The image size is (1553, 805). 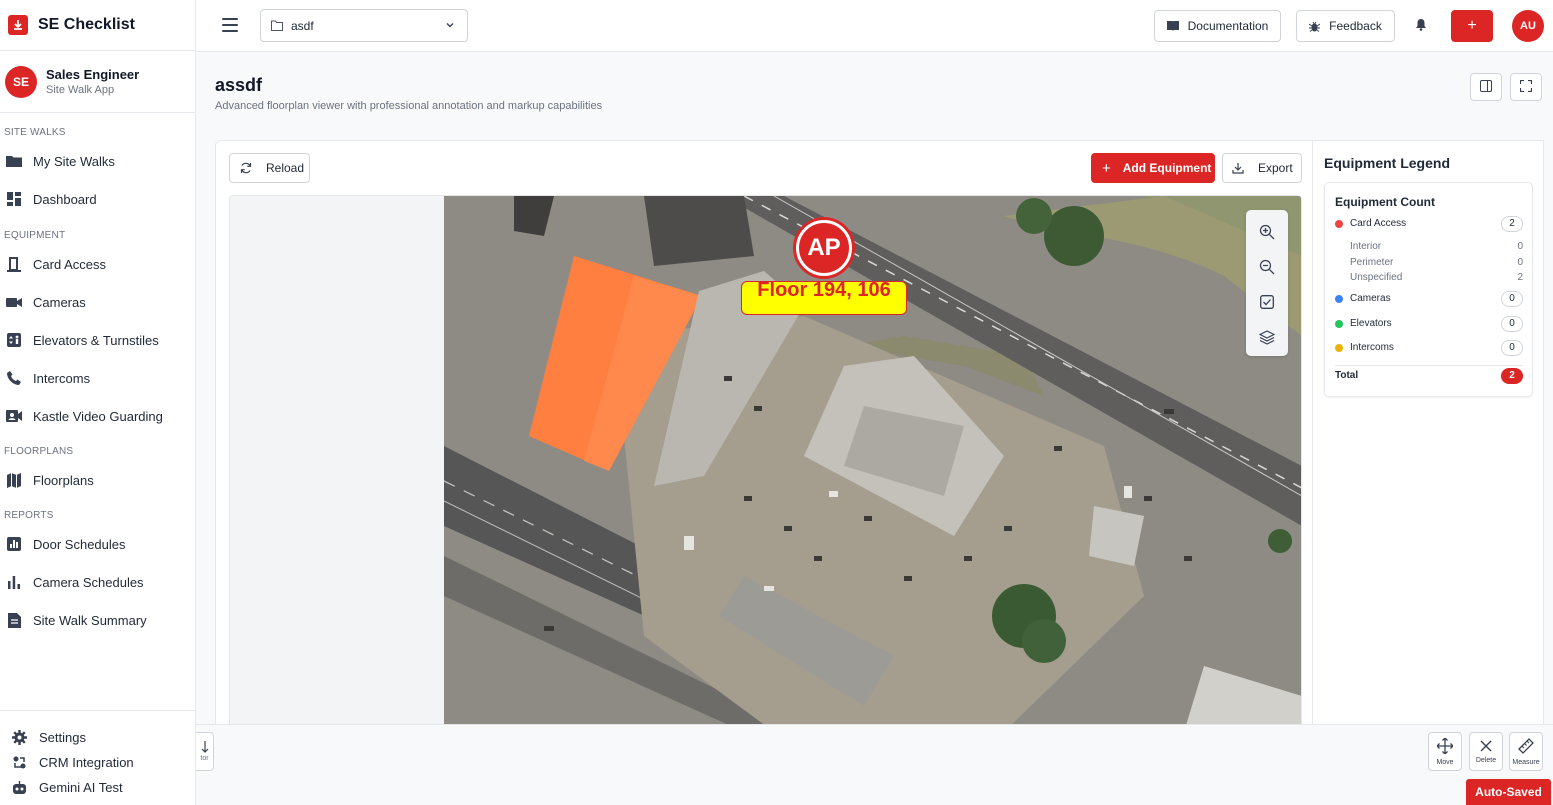 I want to click on marker-label: Floor 194, 106, so click(x=824, y=297).